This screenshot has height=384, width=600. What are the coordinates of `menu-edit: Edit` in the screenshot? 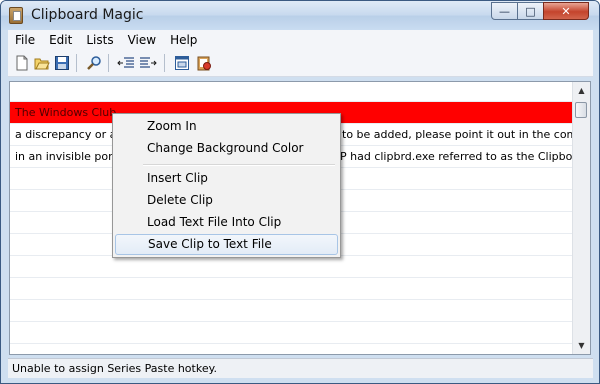 It's located at (60, 40).